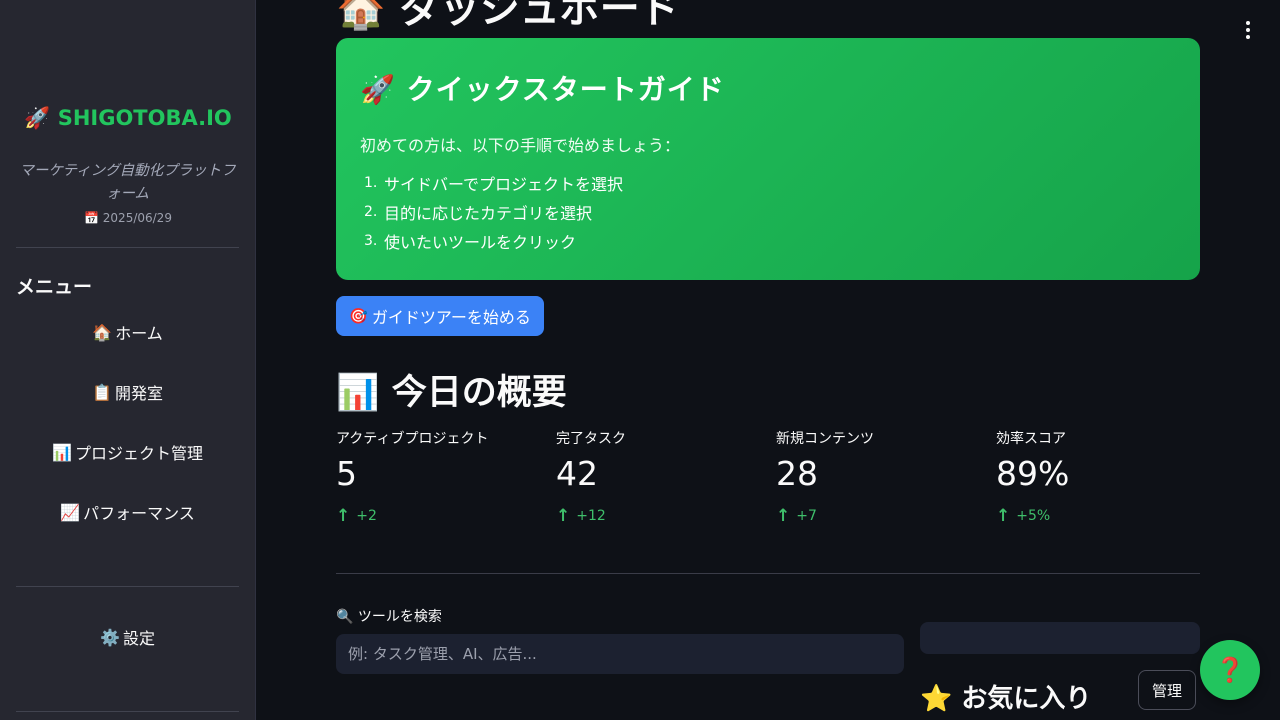  Describe the element at coordinates (128, 118) in the screenshot. I see `brand-logo: 🚀 SHIGOTOBA.IO` at that location.